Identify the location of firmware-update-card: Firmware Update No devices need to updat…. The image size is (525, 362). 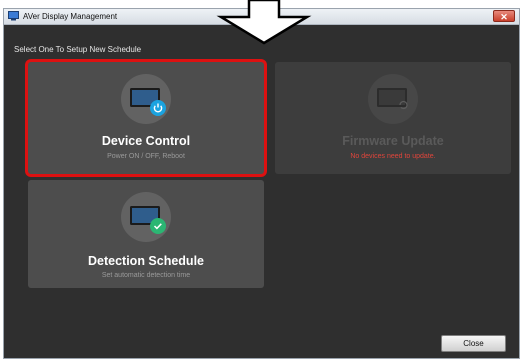
(393, 118).